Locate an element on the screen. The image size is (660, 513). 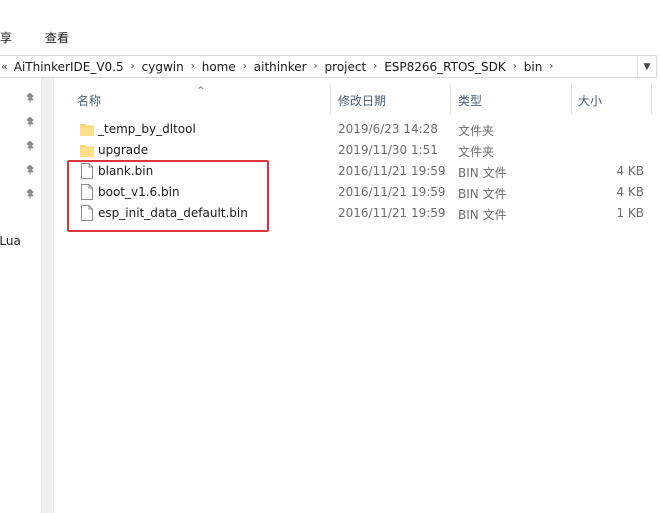
column-header-name: 名称 is located at coordinates (89, 107).